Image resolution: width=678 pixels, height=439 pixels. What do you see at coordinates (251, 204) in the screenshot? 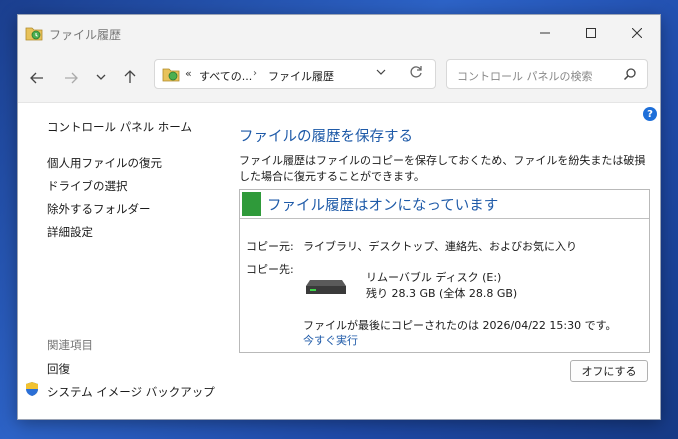
I see `status-indicator` at bounding box center [251, 204].